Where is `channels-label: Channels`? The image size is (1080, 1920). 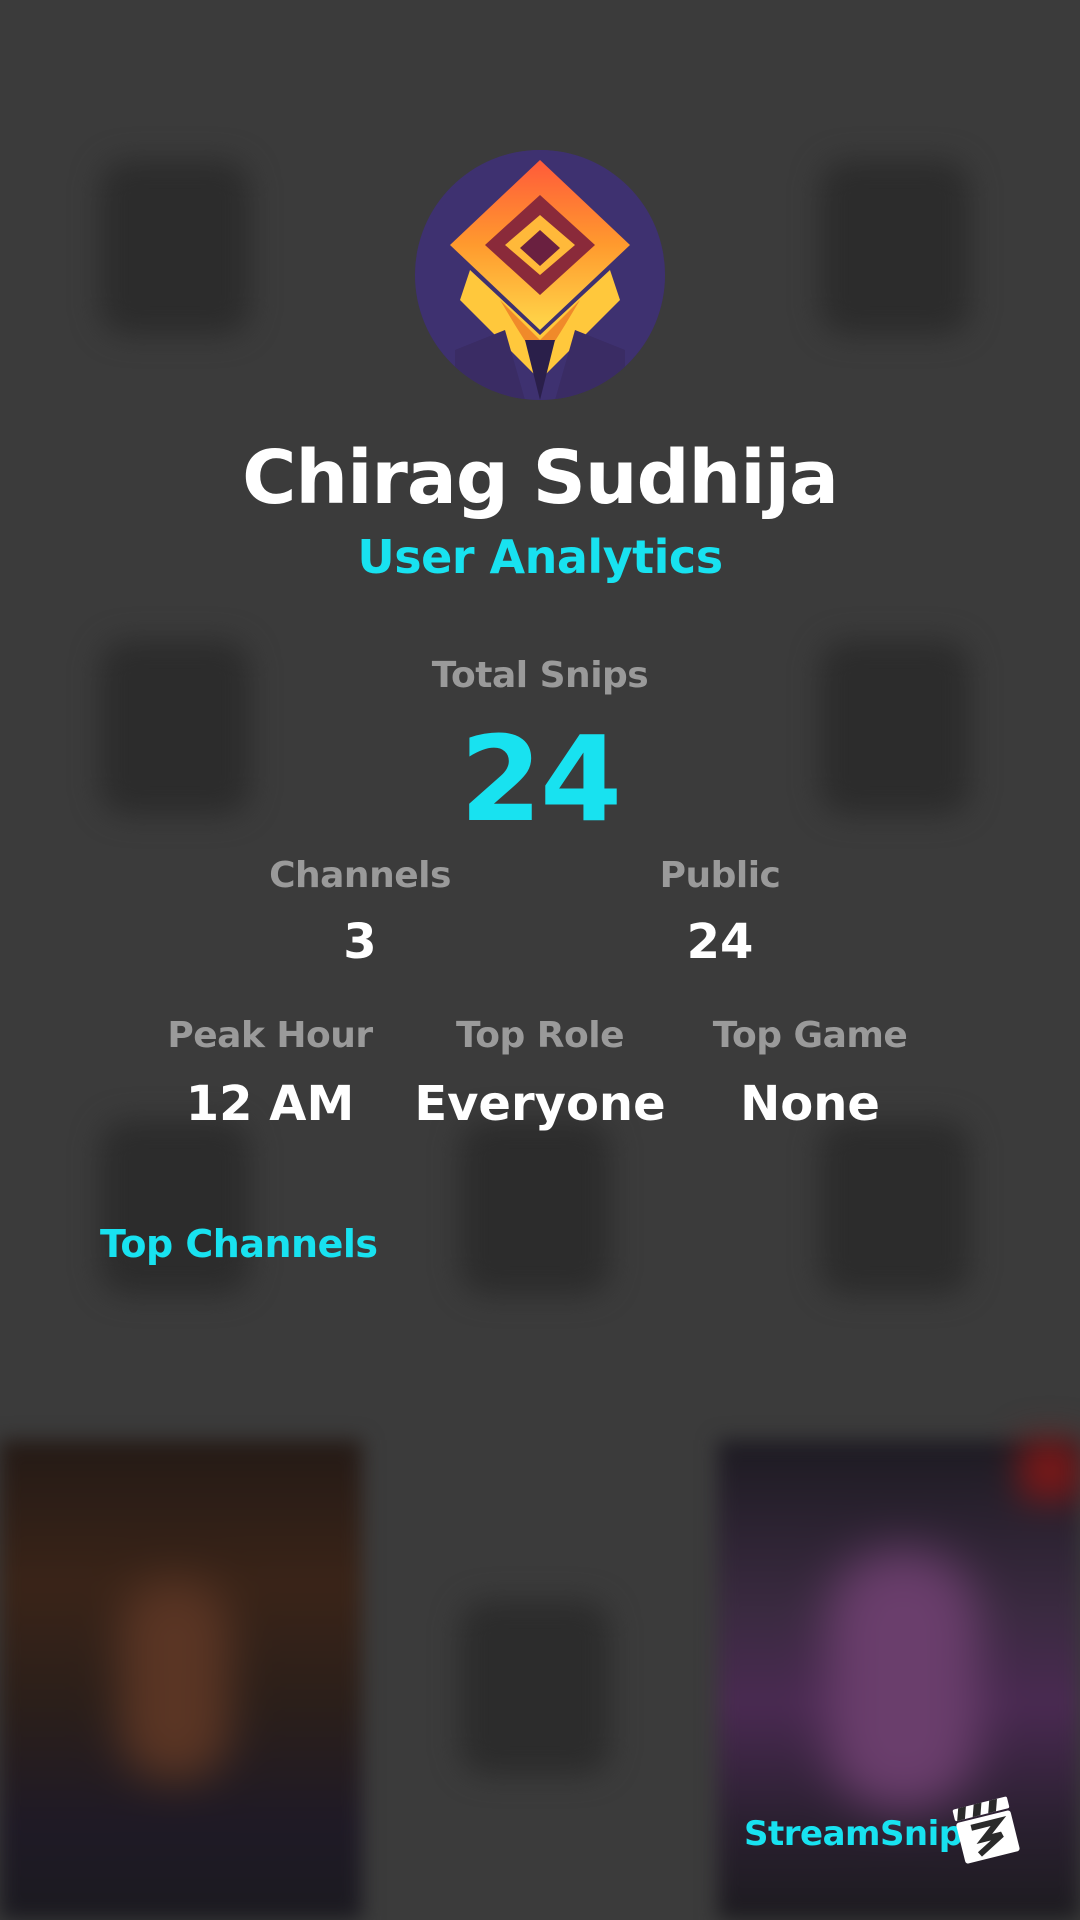
channels-label: Channels is located at coordinates (360, 875).